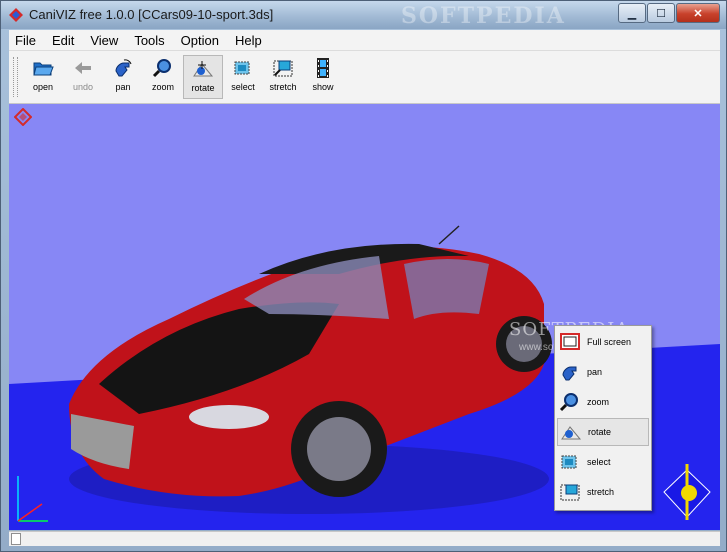 The width and height of the screenshot is (727, 552). I want to click on film-strip-icon, so click(323, 68).